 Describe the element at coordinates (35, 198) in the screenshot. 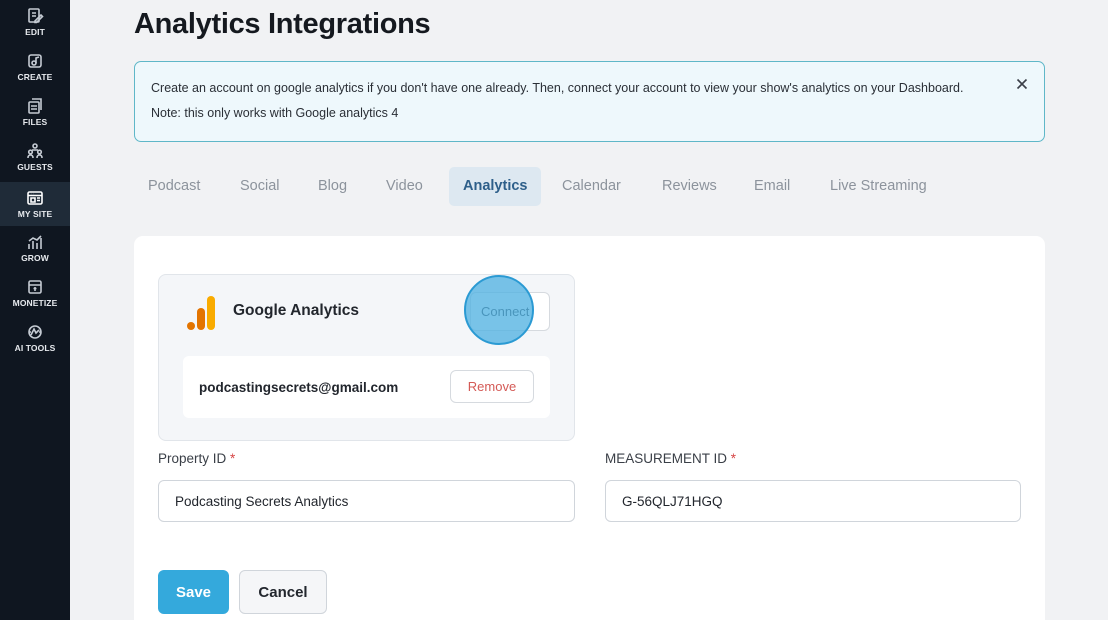

I see `site-icon` at that location.